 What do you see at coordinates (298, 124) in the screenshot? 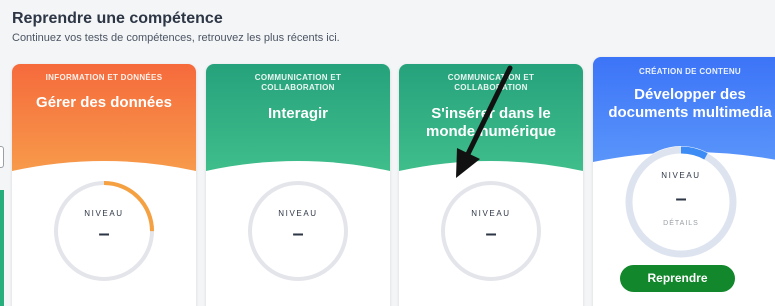
I see `card-header: COMMUNICATION ET COLLABORATION Interagir` at bounding box center [298, 124].